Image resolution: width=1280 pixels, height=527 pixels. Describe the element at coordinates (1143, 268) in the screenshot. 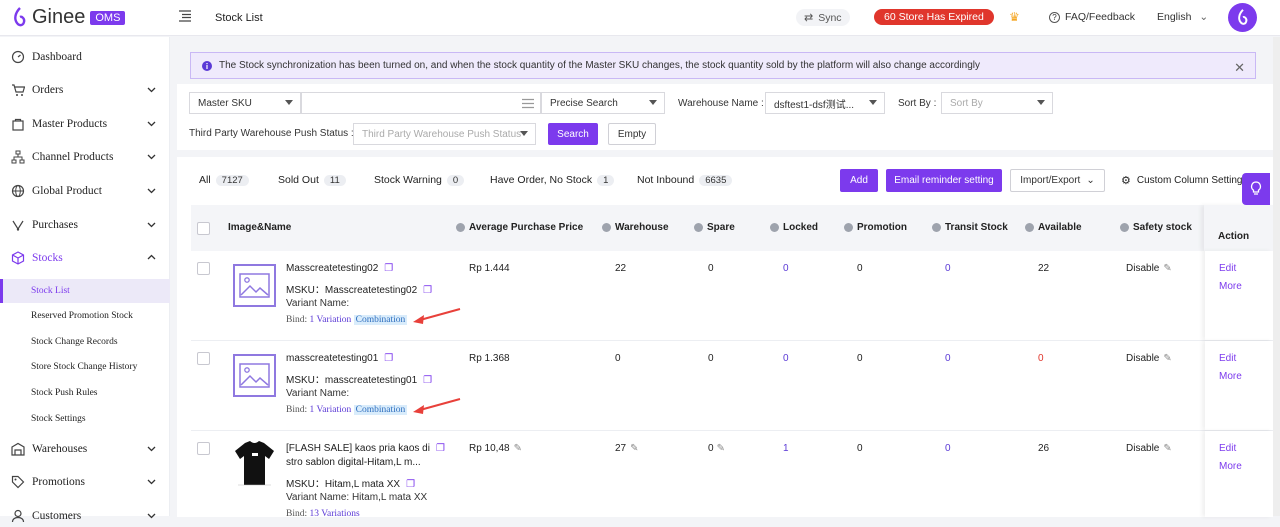

I see `safety-stock-value: Disable` at that location.